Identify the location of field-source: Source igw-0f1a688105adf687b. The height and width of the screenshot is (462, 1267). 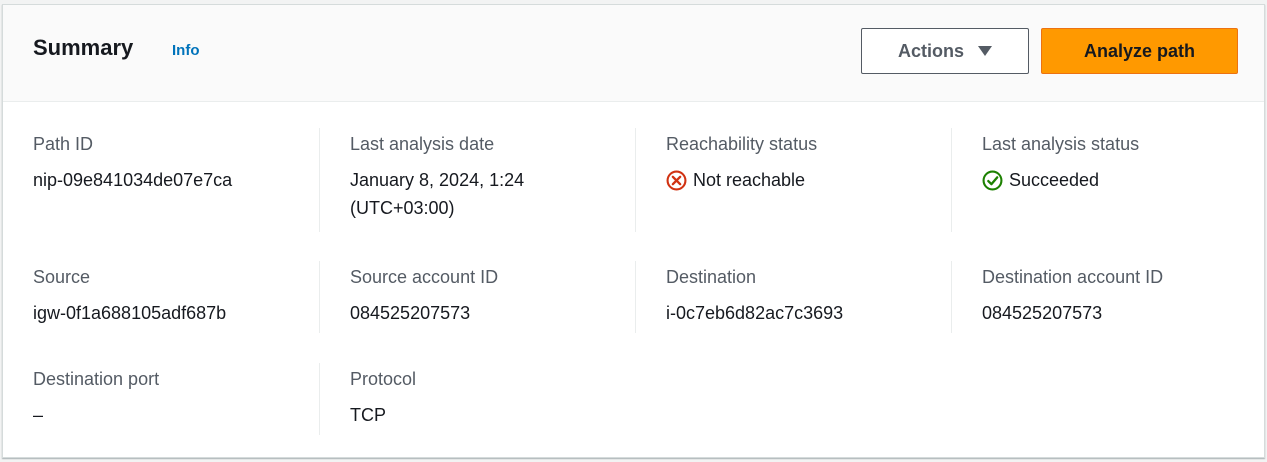
(191, 296).